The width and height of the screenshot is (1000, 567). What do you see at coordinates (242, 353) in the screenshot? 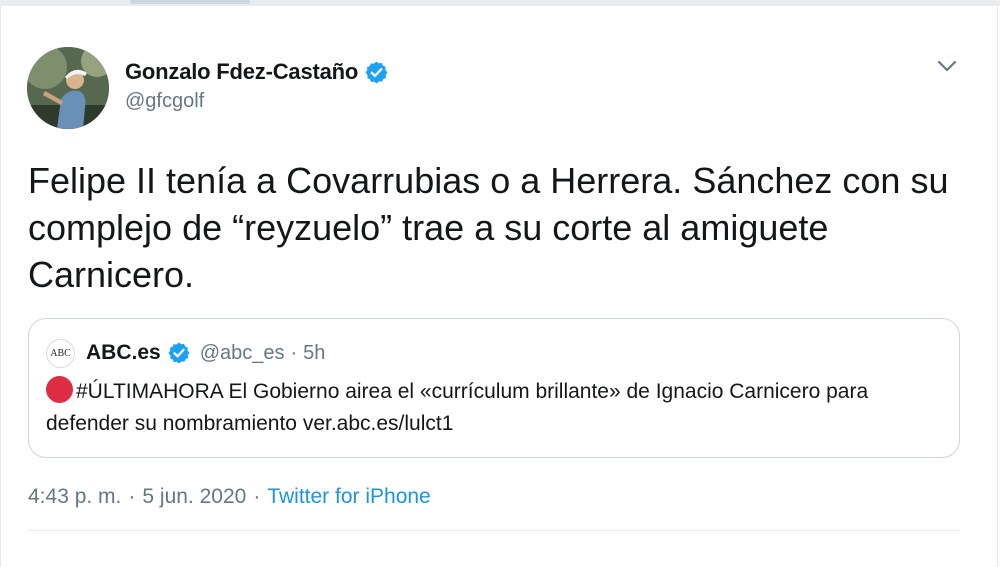
I see `quoted-author-handle: @abc_es` at bounding box center [242, 353].